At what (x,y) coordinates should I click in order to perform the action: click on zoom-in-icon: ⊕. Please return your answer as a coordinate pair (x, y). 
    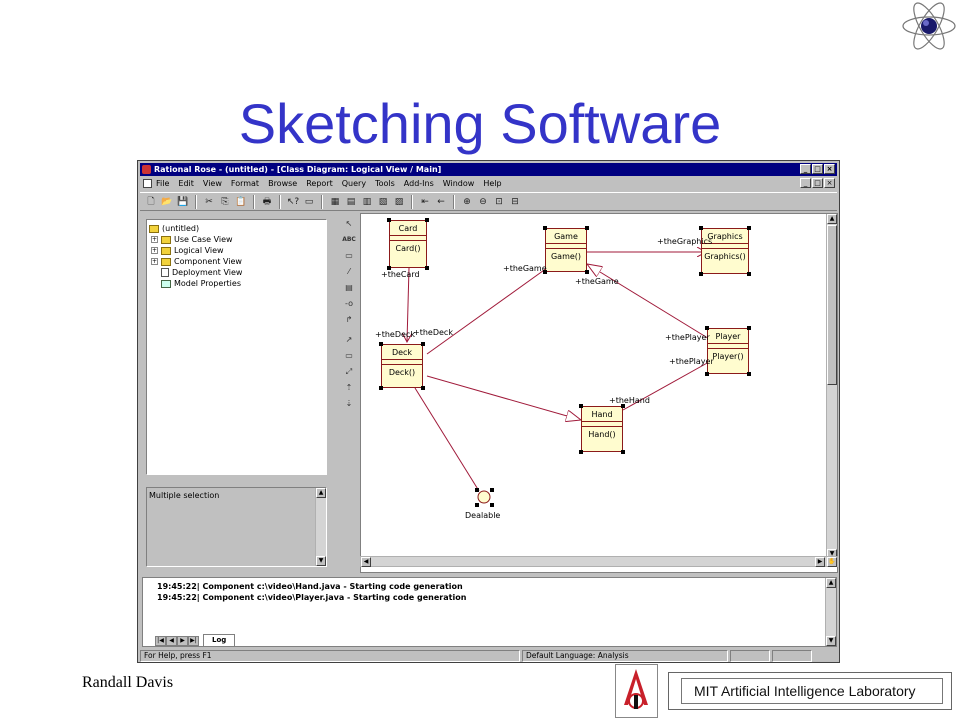
    Looking at the image, I should click on (467, 202).